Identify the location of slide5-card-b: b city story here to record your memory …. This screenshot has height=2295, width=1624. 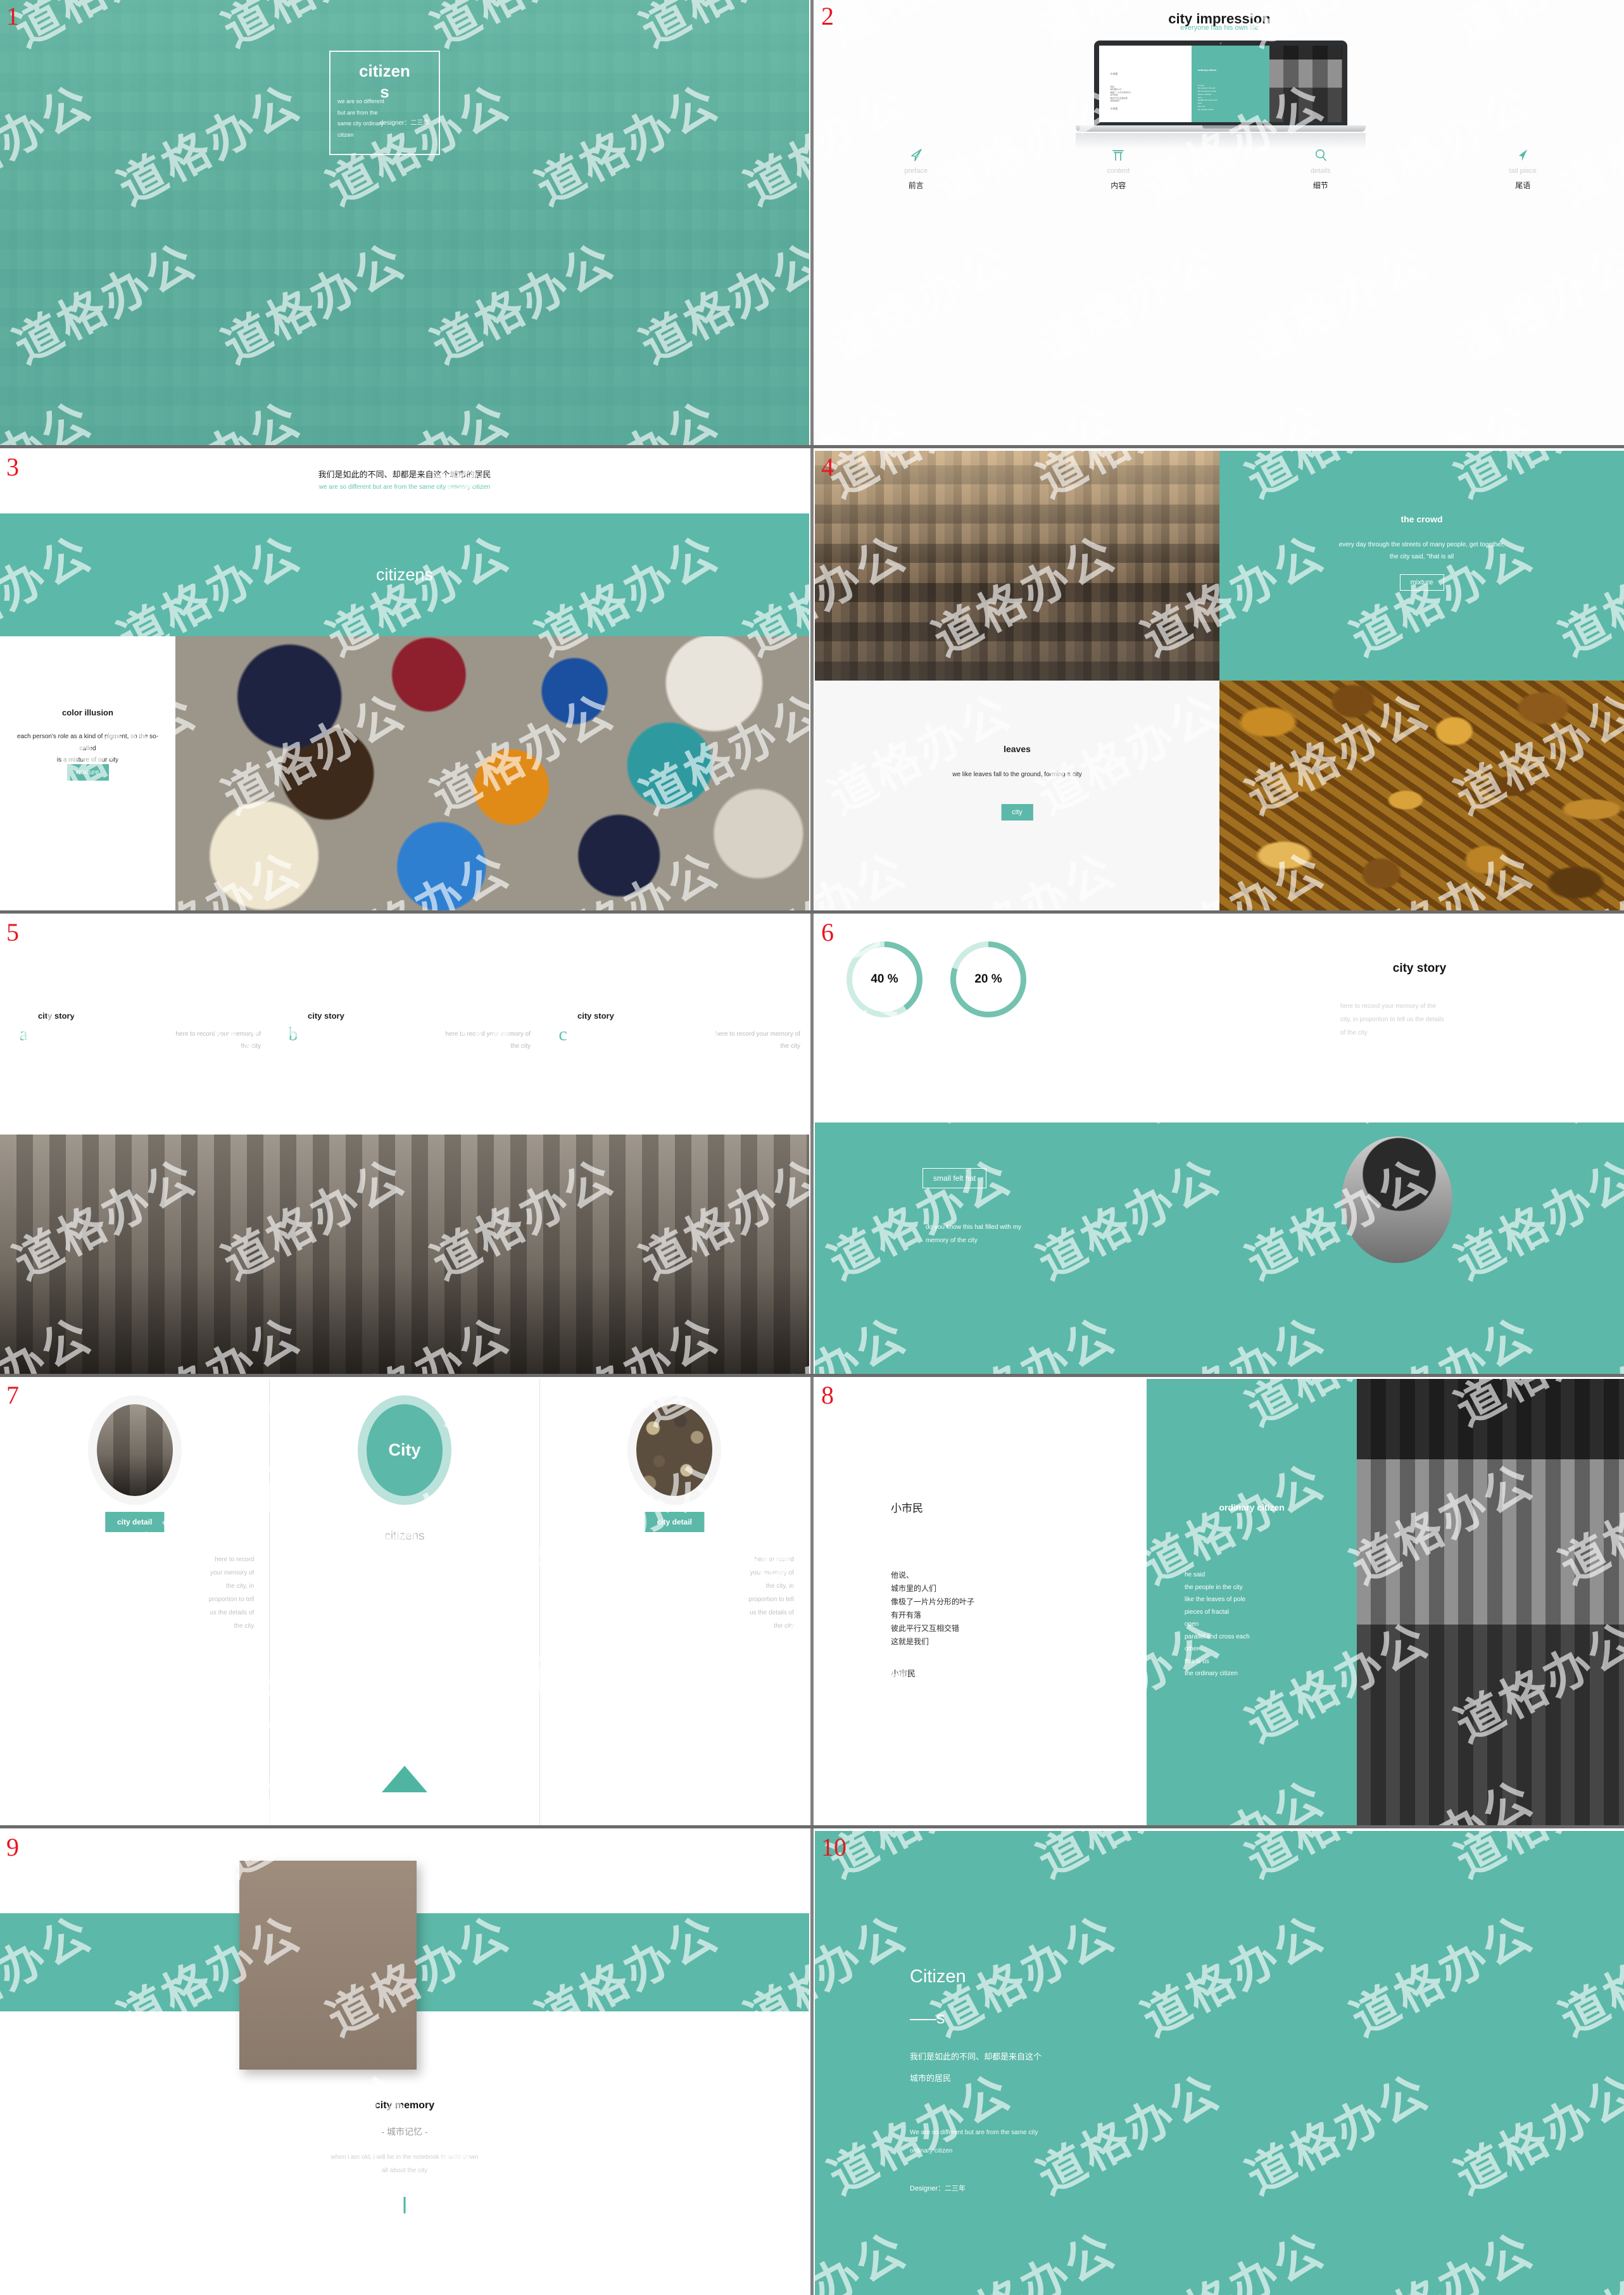
(404, 1031).